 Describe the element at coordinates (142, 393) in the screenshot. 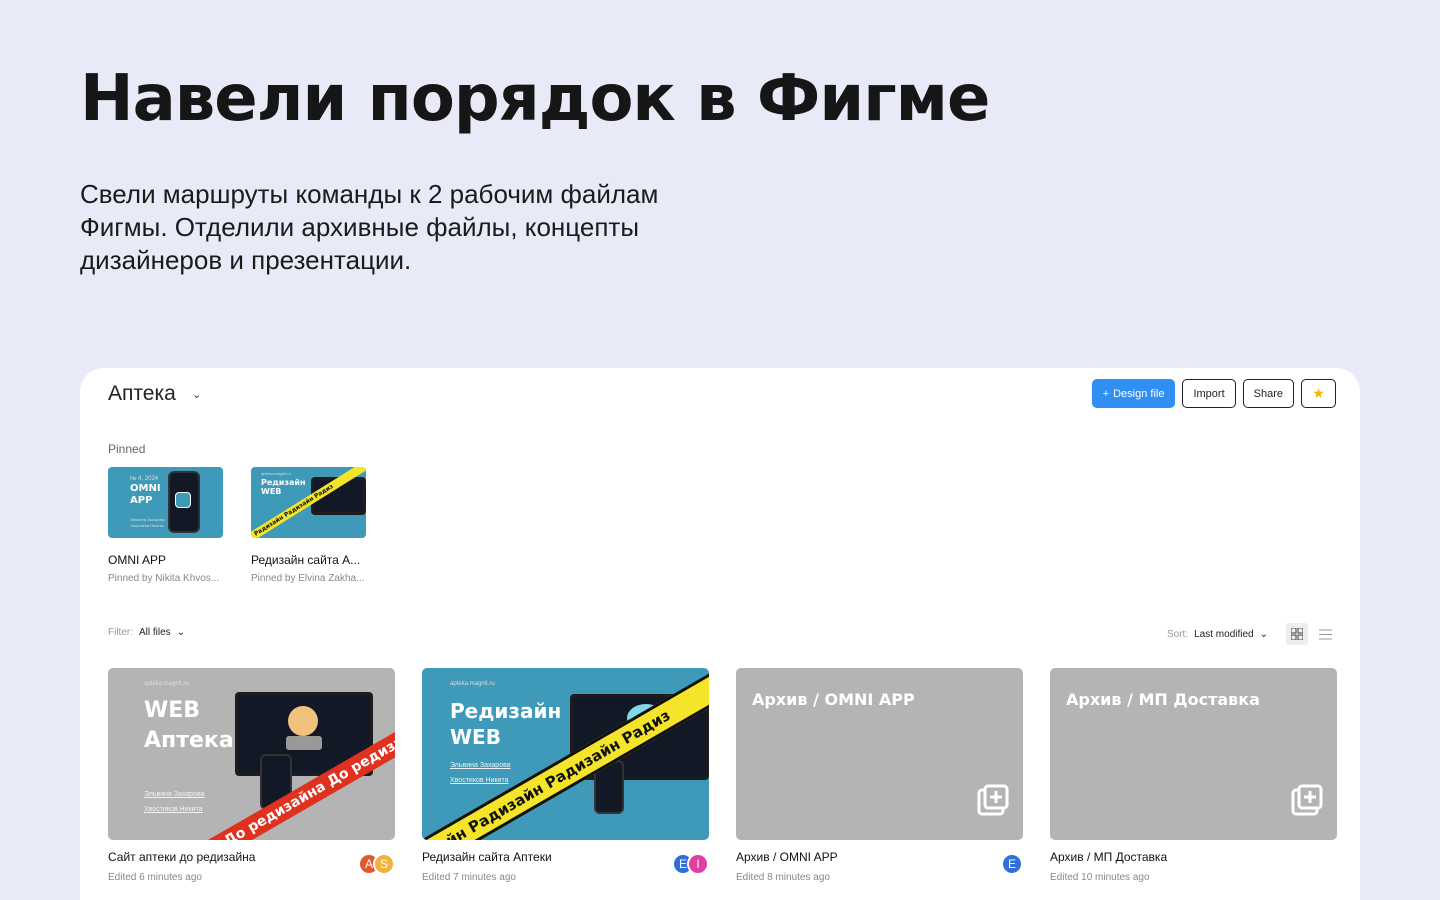

I see `project-title: Аптека` at that location.